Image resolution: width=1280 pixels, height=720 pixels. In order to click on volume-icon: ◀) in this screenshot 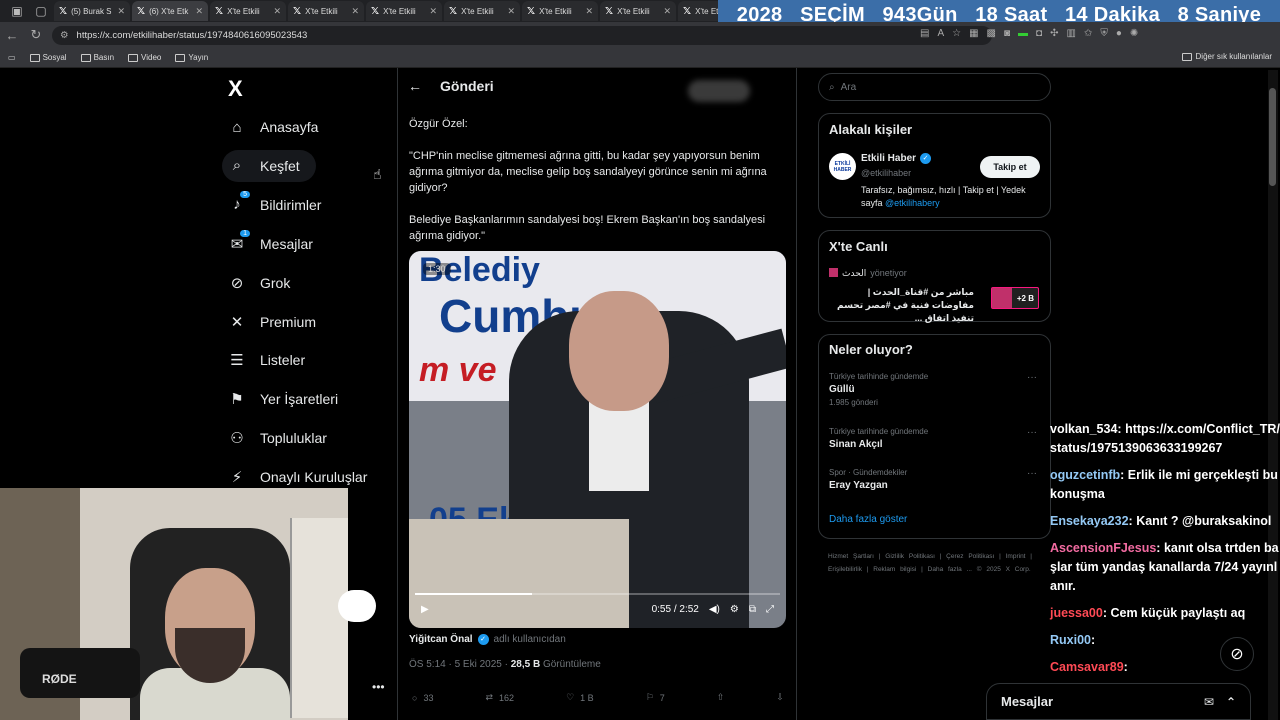, I will do `click(714, 609)`.